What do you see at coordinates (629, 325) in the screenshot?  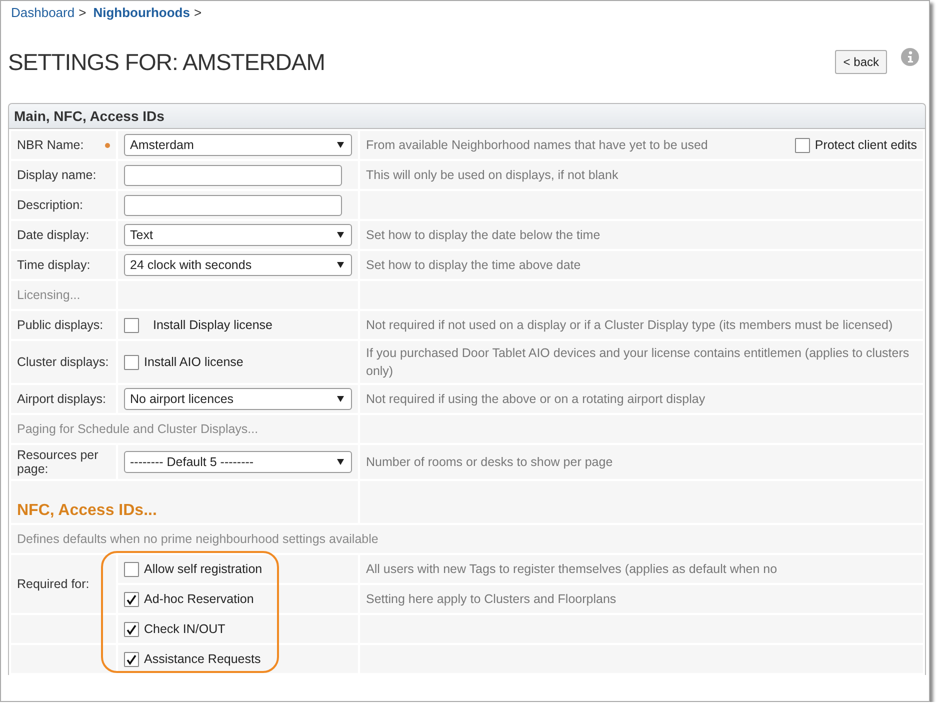 I see `hint-text: Not required if not used on a display or if a Cluster Display type (its members must be licensed)` at bounding box center [629, 325].